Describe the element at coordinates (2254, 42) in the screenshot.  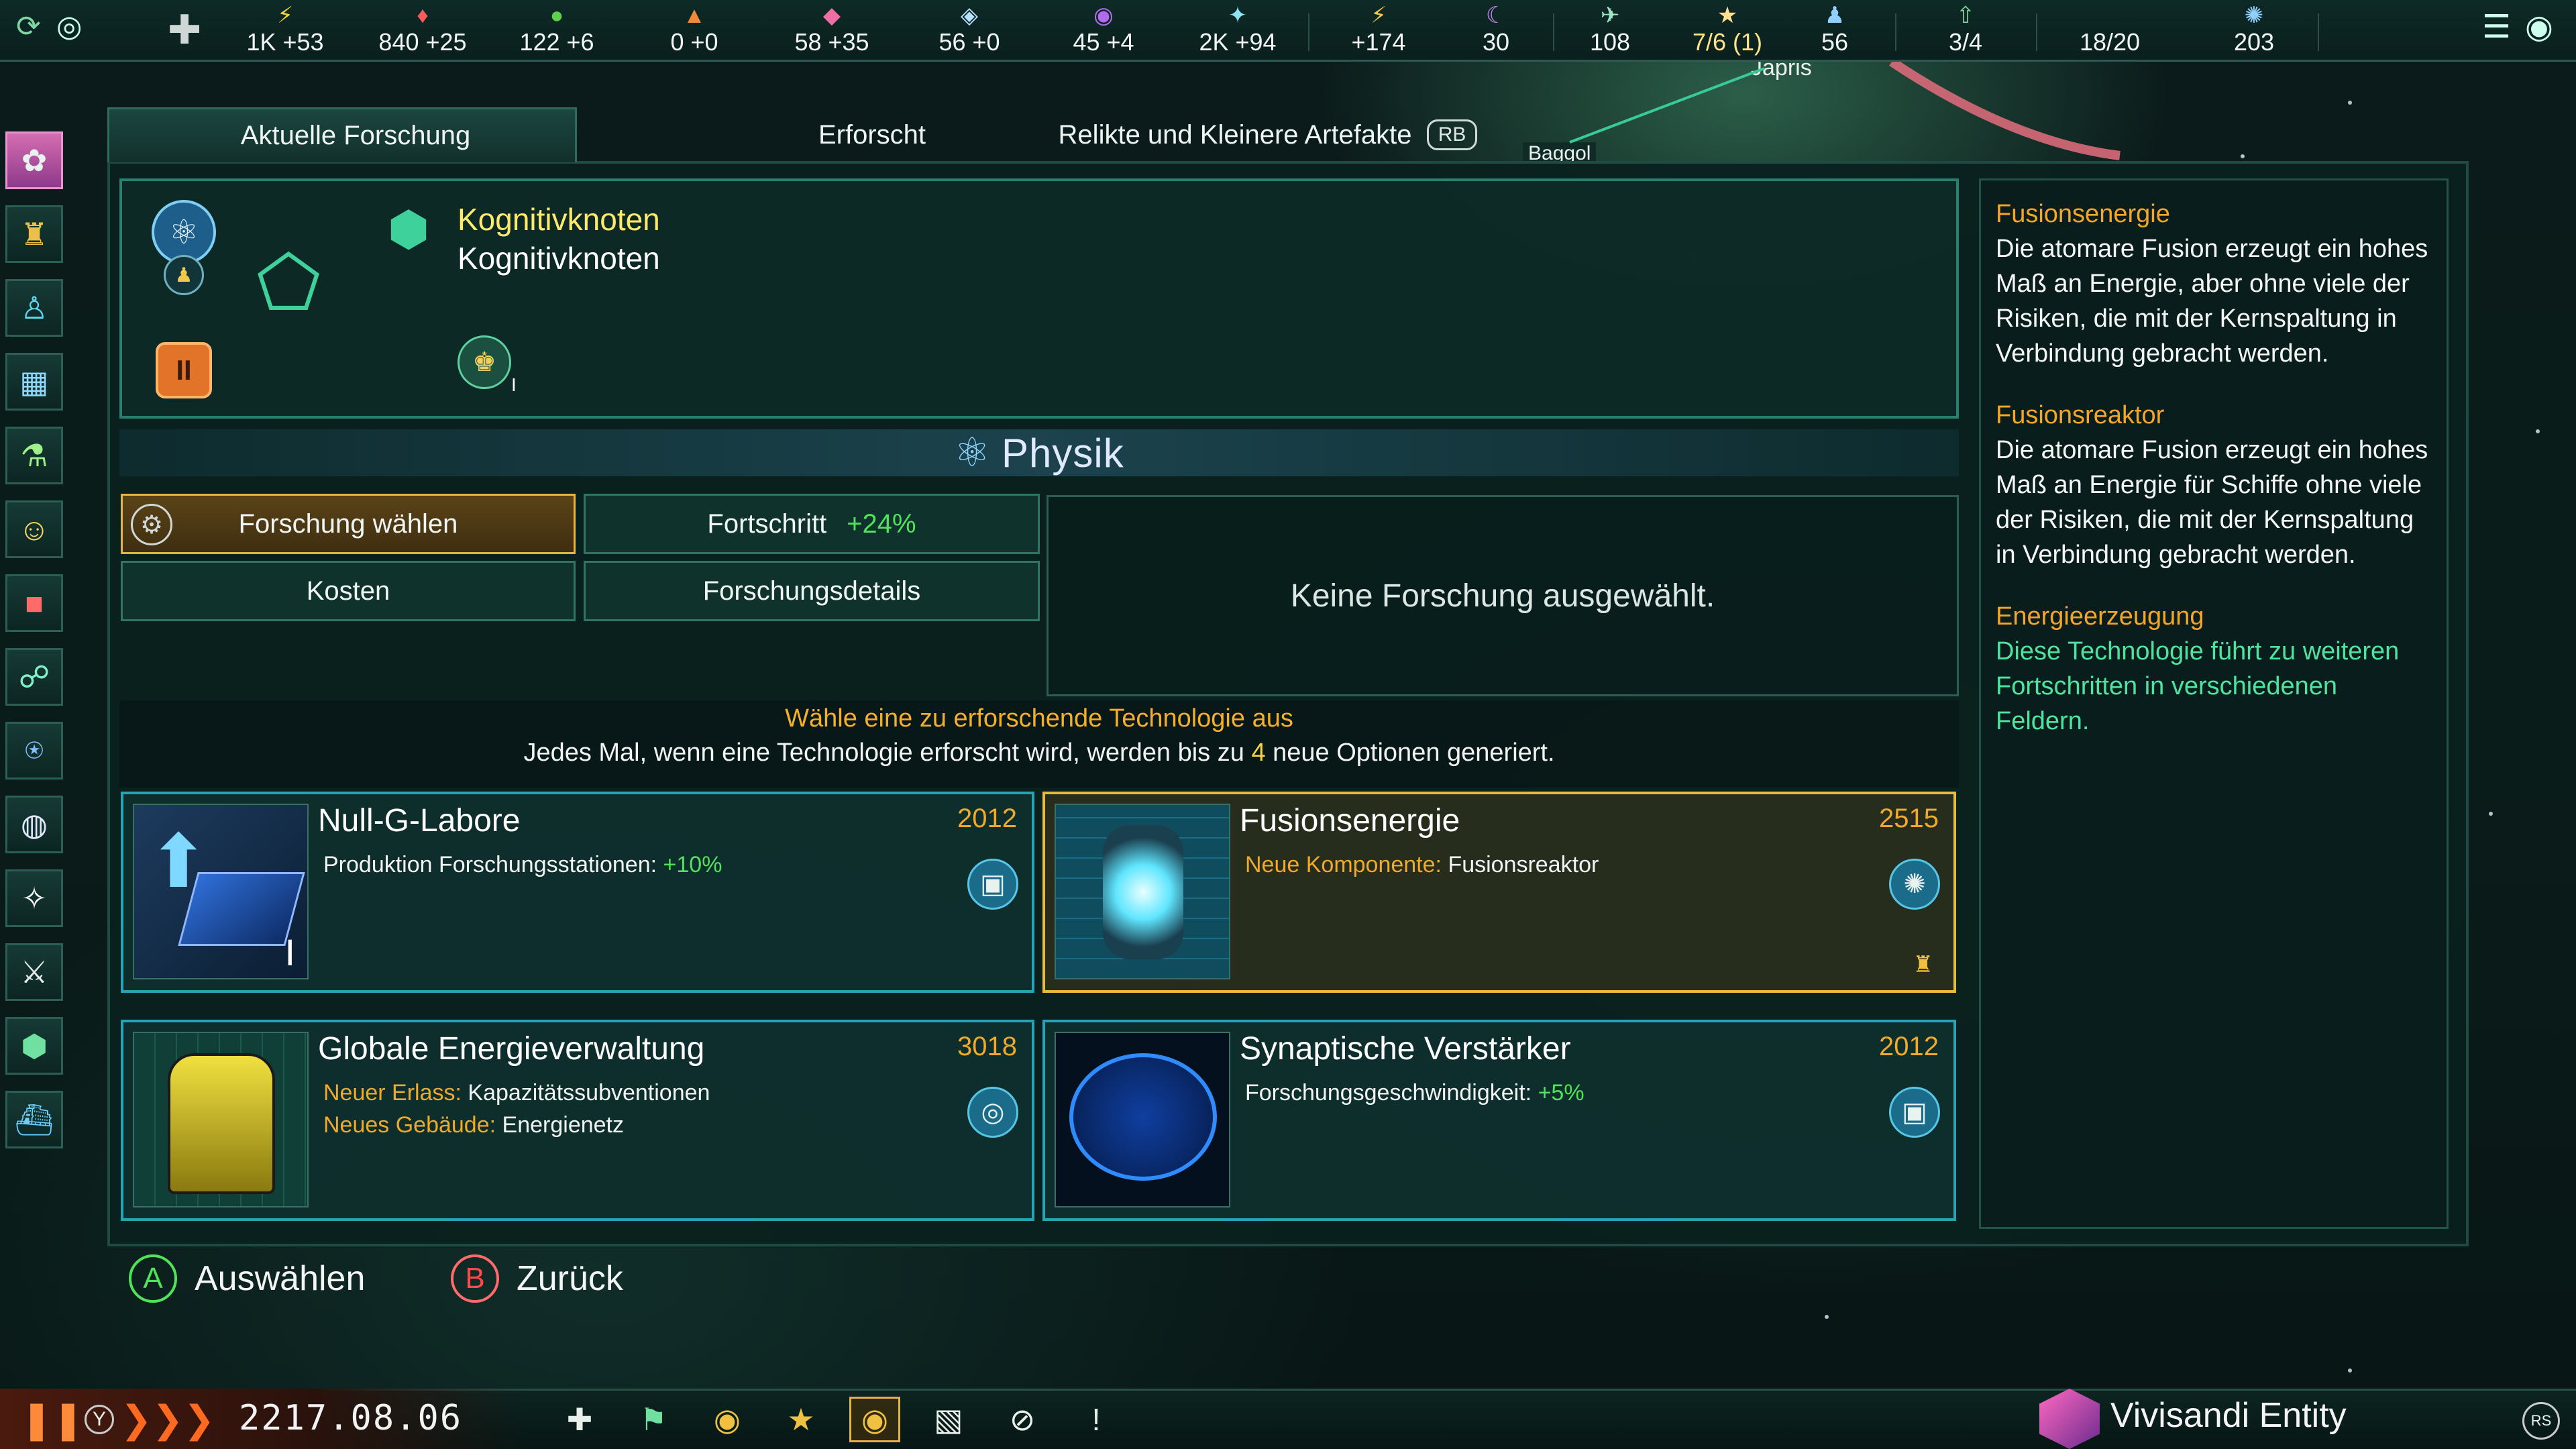
I see `resource-value: 203` at that location.